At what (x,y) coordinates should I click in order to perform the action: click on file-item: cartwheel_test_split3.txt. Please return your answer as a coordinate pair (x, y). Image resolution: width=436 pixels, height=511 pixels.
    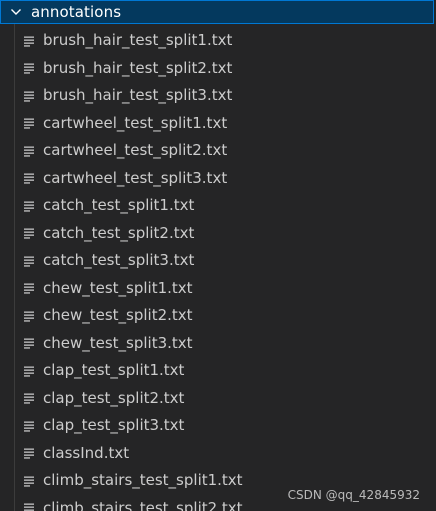
    Looking at the image, I should click on (218, 179).